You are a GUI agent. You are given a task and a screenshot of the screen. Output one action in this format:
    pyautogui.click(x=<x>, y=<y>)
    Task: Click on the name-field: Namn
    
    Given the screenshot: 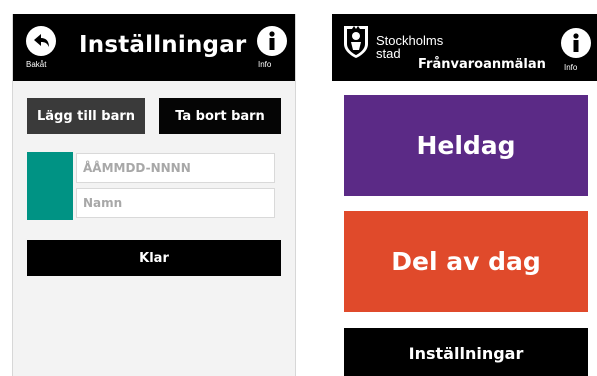 What is the action you would take?
    pyautogui.click(x=175, y=203)
    